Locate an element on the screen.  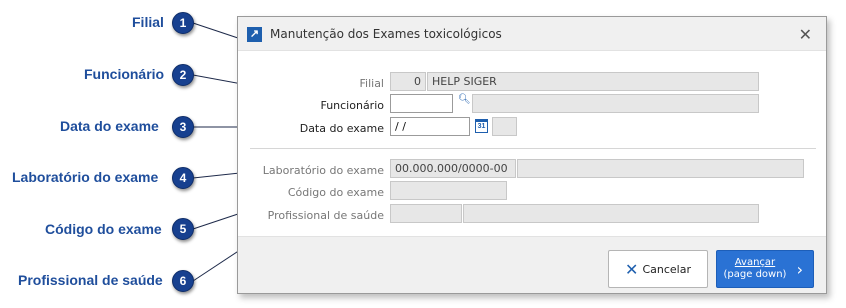
callout-label-laboratorio: Laboratório do exame is located at coordinates (85, 177).